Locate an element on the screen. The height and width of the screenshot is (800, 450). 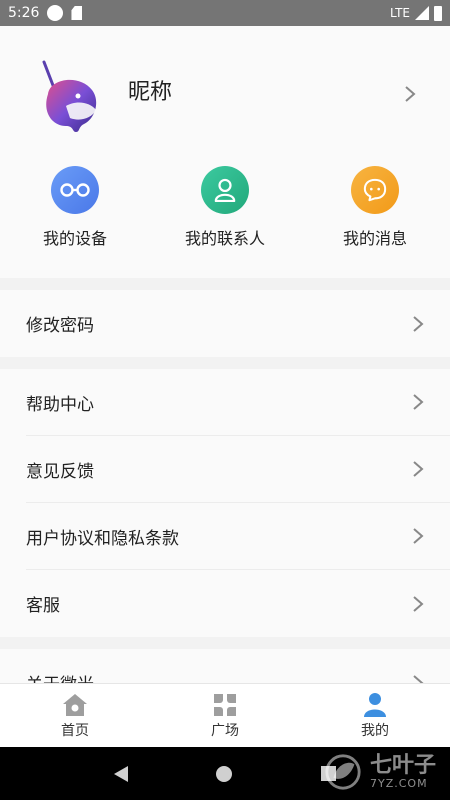
leaf-logo-icon is located at coordinates (343, 772).